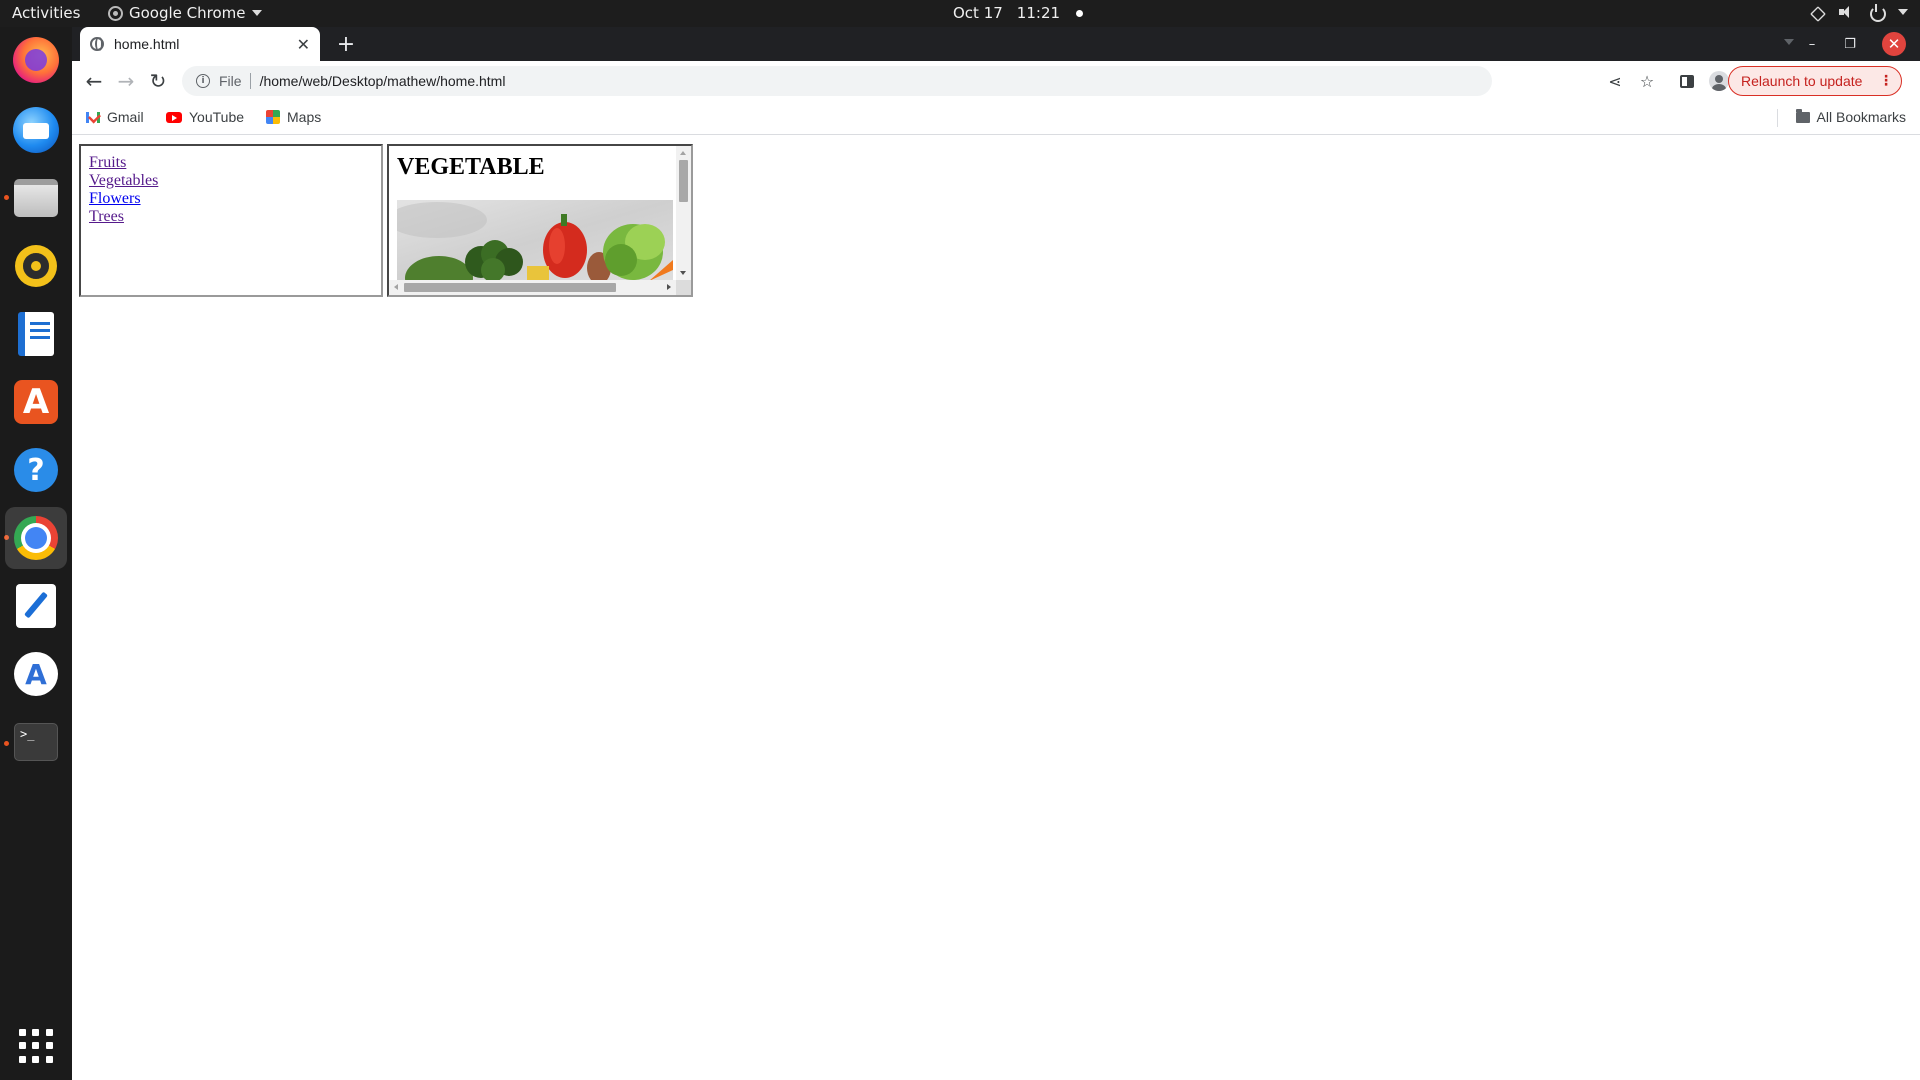  Describe the element at coordinates (200, 44) in the screenshot. I see `tab-home-html: home.html ✕` at that location.